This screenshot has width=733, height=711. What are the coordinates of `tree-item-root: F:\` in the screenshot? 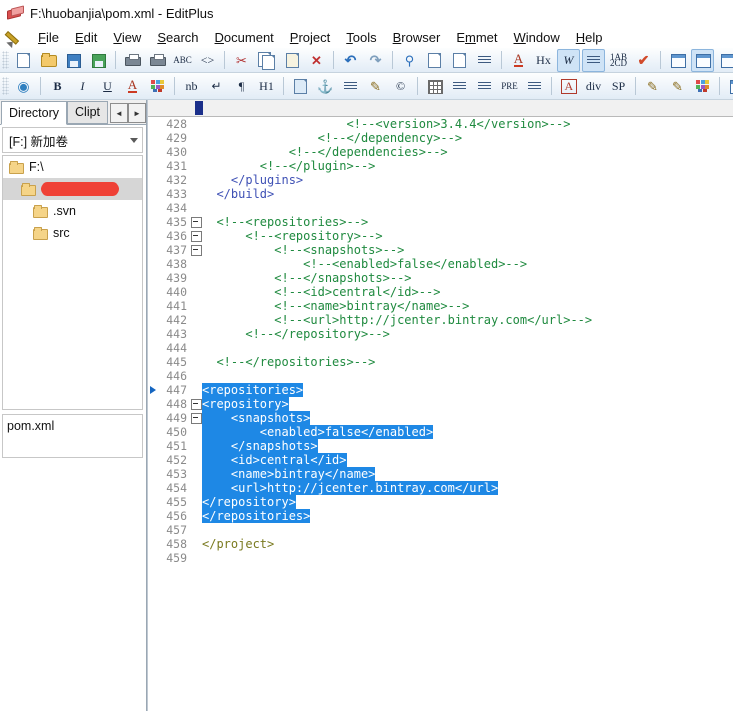 It's located at (72, 167).